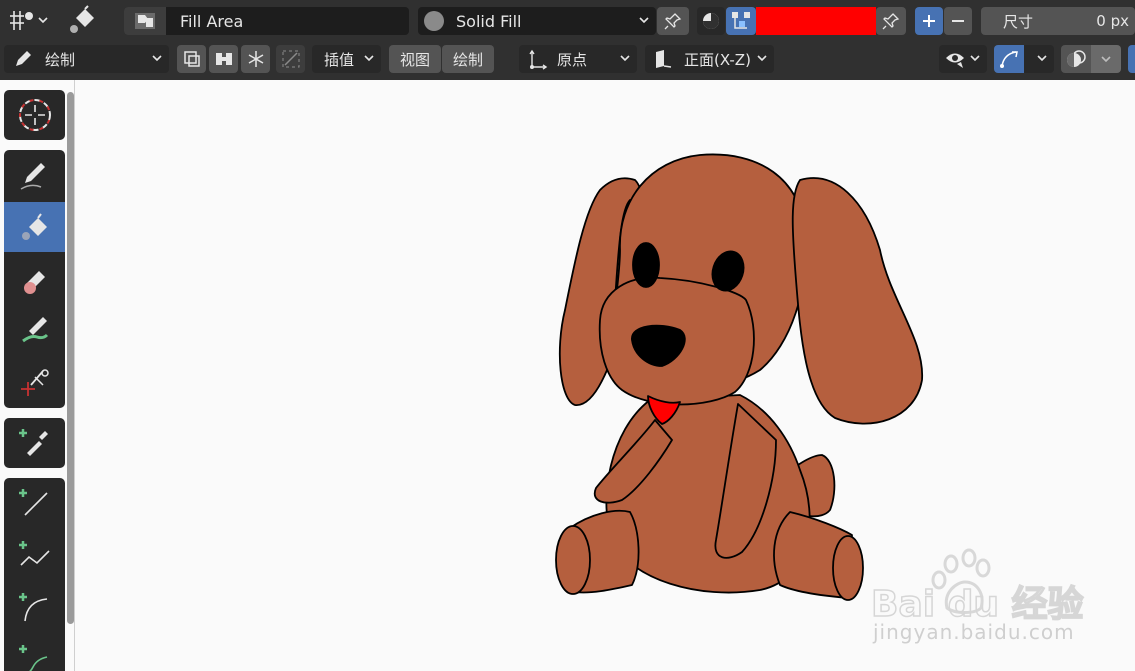 This screenshot has width=1135, height=671. I want to click on erase-tool, so click(34, 279).